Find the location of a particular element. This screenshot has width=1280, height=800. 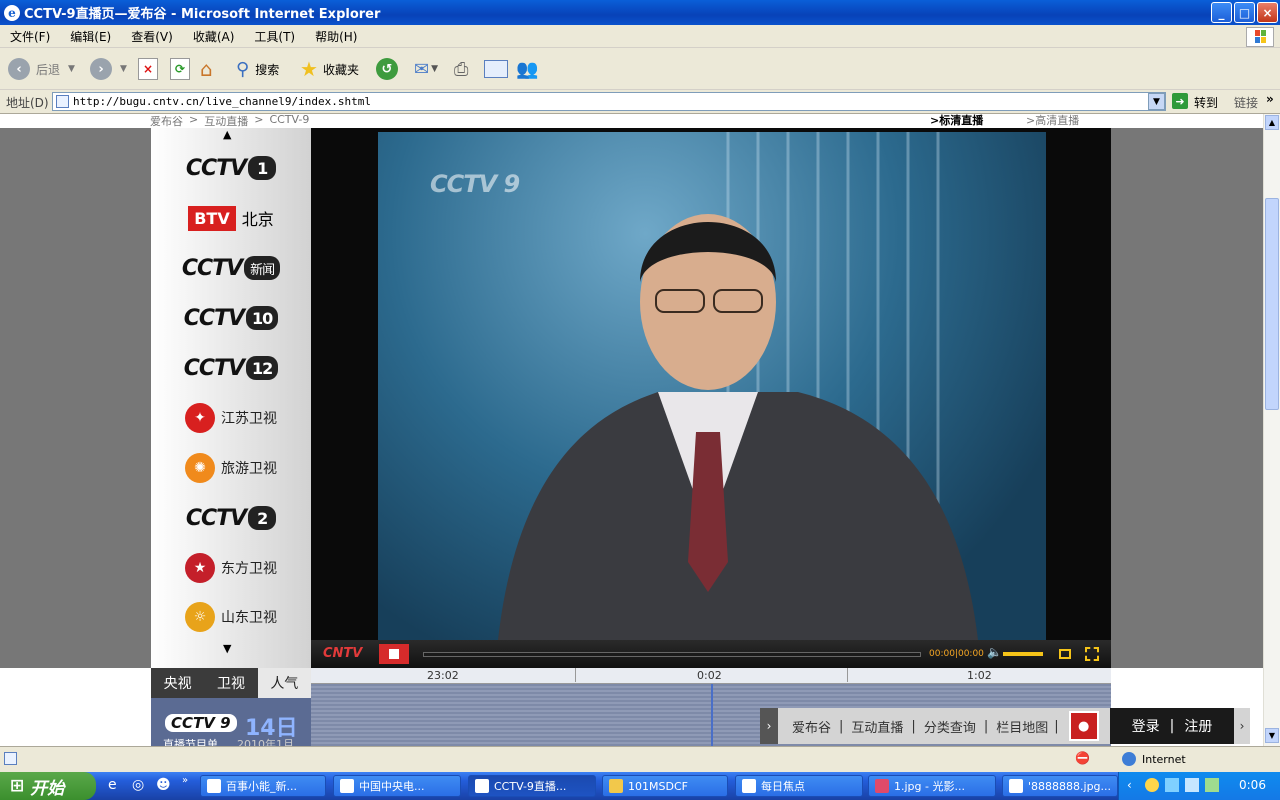

taskbar-item: 101MSDCF is located at coordinates (665, 786).